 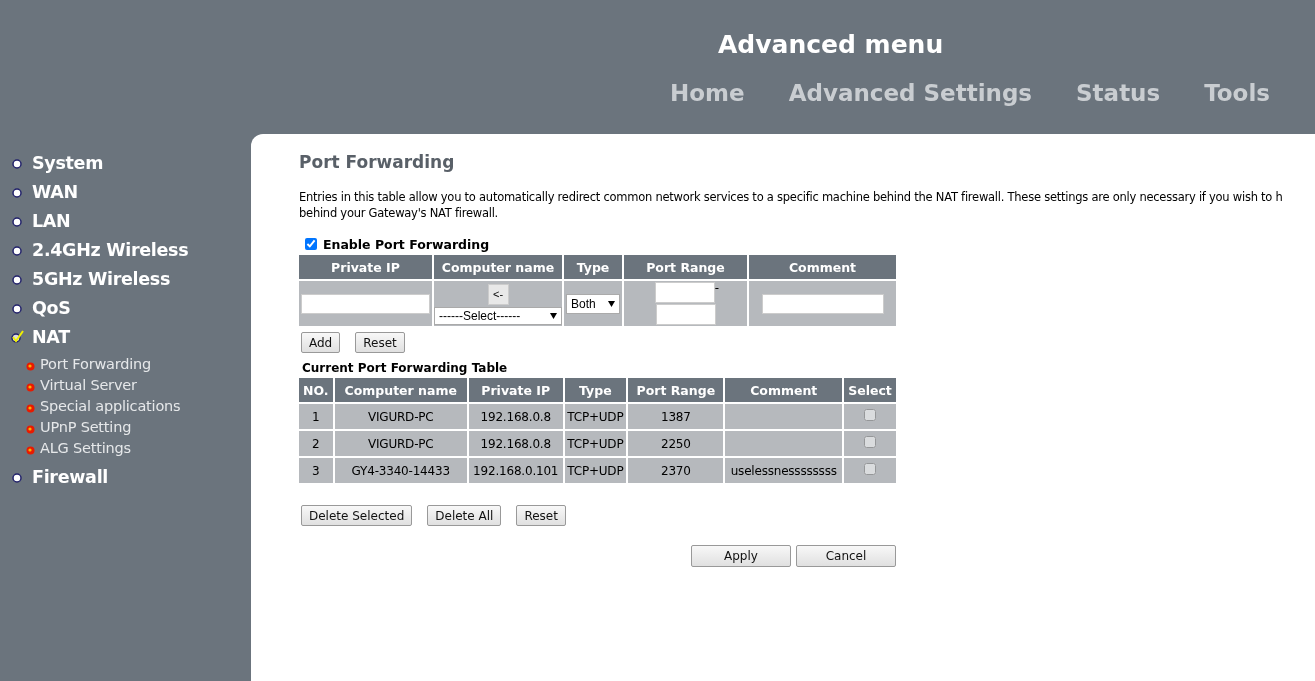 What do you see at coordinates (870, 390) in the screenshot?
I see `column-header: Select` at bounding box center [870, 390].